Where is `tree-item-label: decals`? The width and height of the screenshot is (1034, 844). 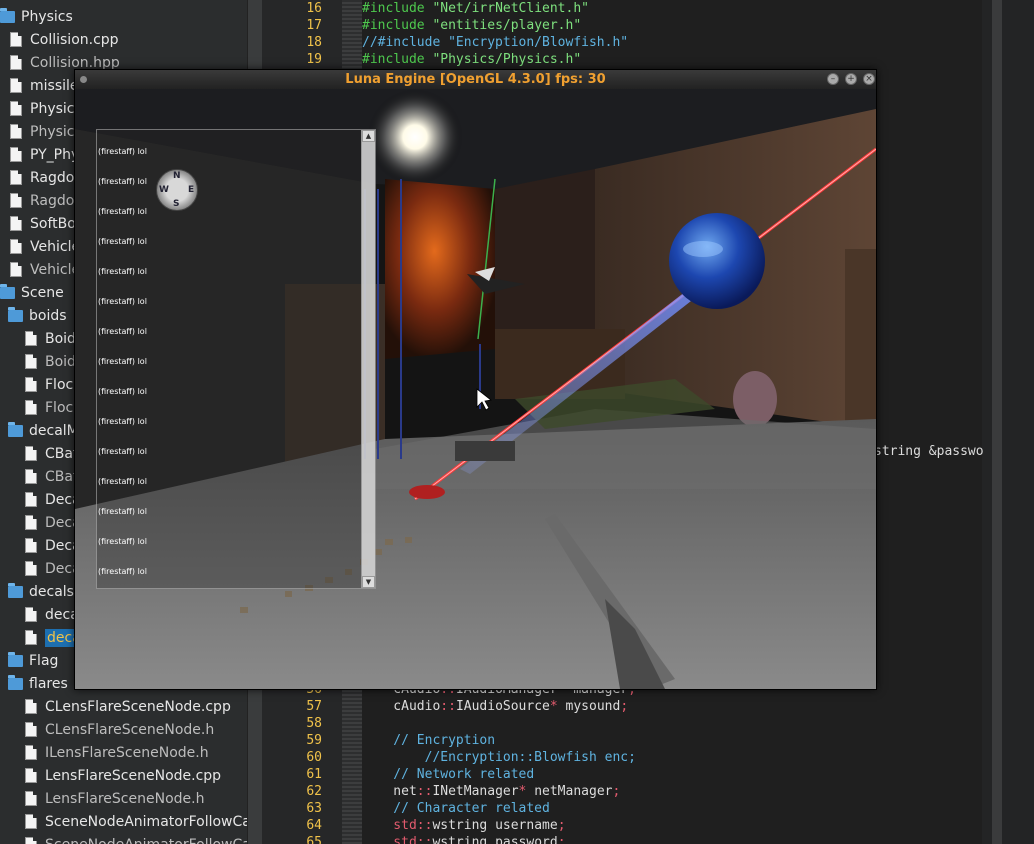
tree-item-label: decals is located at coordinates (51, 591).